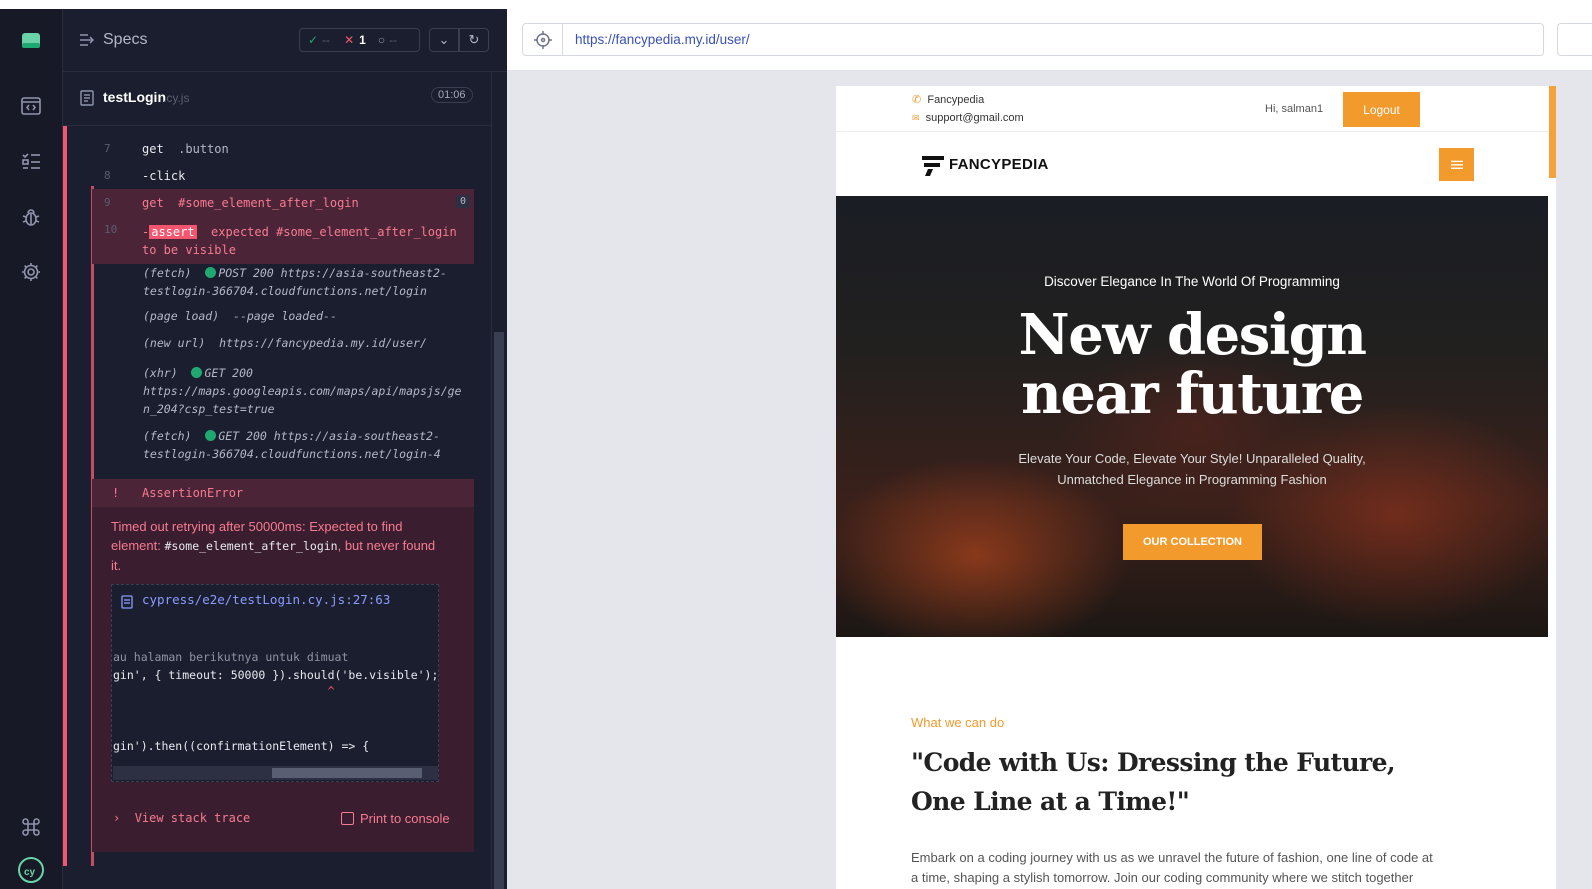 This screenshot has height=889, width=1592. What do you see at coordinates (31, 827) in the screenshot?
I see `keyboard-shortcuts-icon` at bounding box center [31, 827].